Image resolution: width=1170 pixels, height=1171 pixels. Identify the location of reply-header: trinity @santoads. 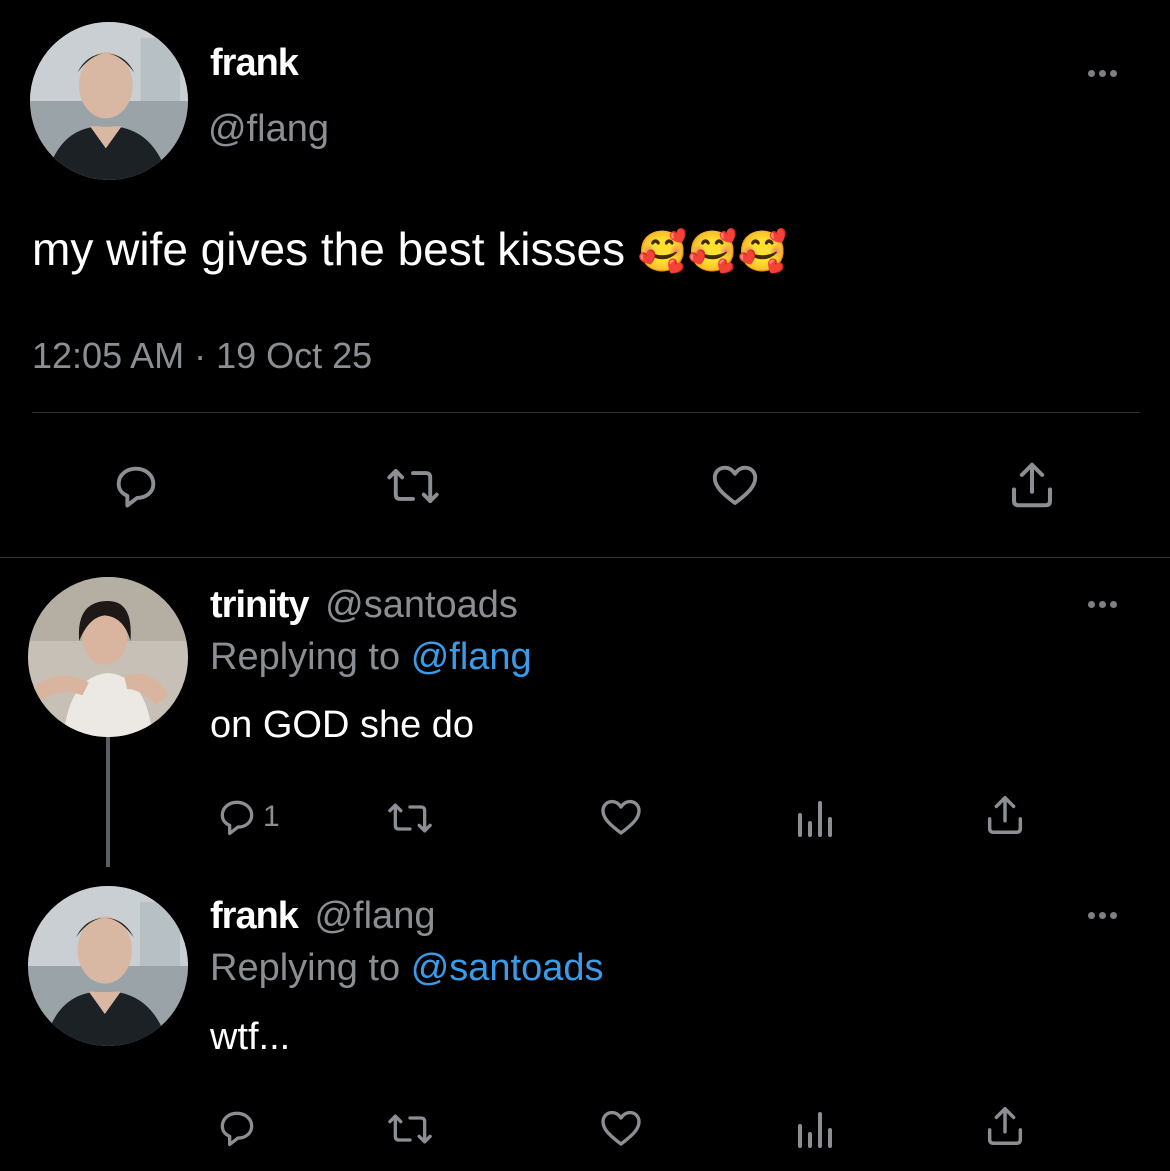
(364, 605).